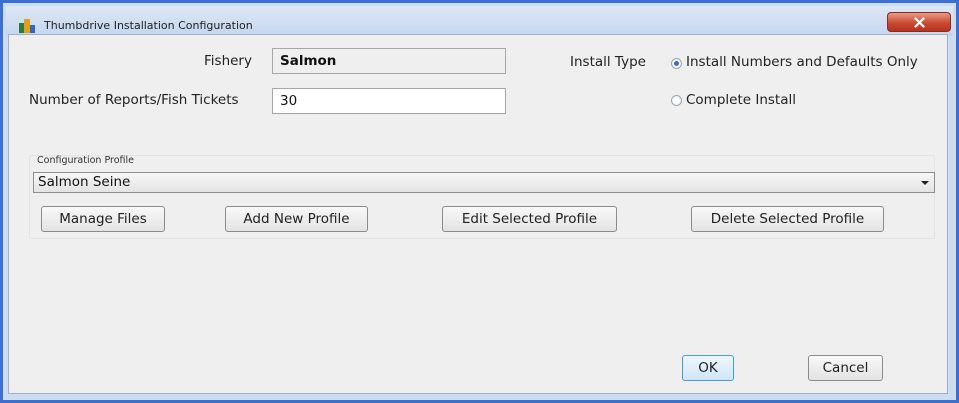 The image size is (959, 403). I want to click on fishery-label: Fishery, so click(228, 61).